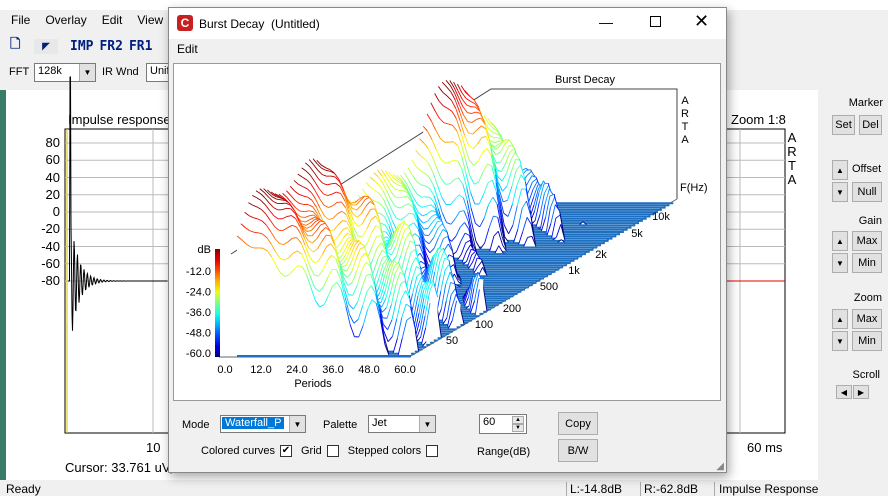 Image resolution: width=888 pixels, height=496 pixels. What do you see at coordinates (694, 188) in the screenshot?
I see `freq-label: F(Hz)` at bounding box center [694, 188].